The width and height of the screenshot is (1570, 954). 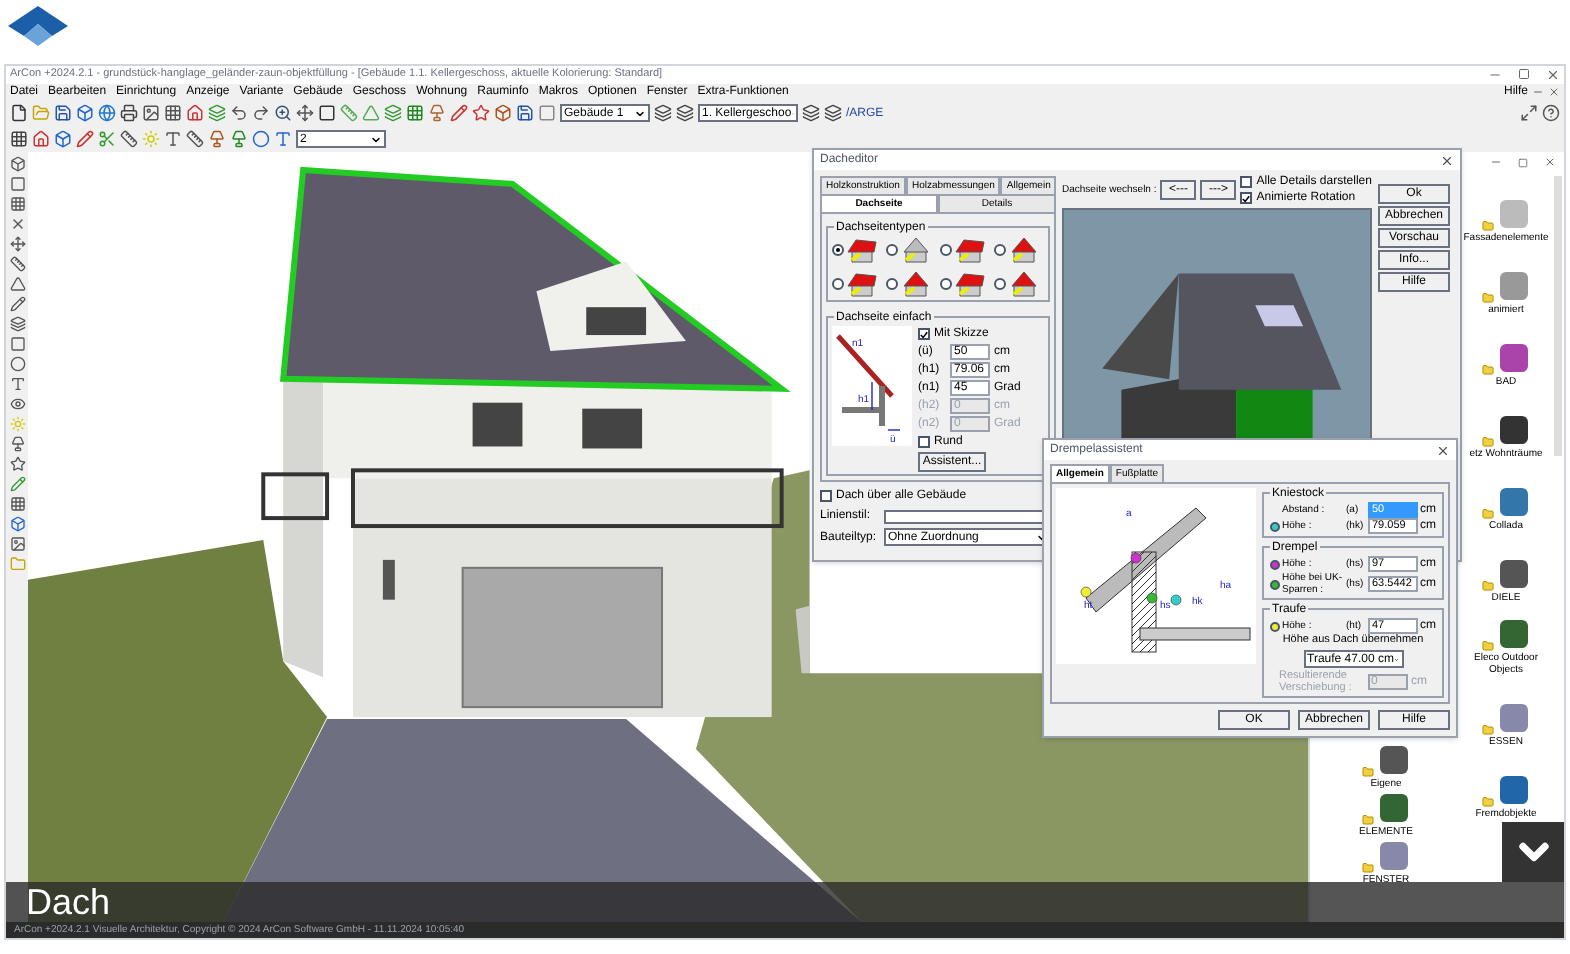 I want to click on page-icon, so click(x=19, y=113).